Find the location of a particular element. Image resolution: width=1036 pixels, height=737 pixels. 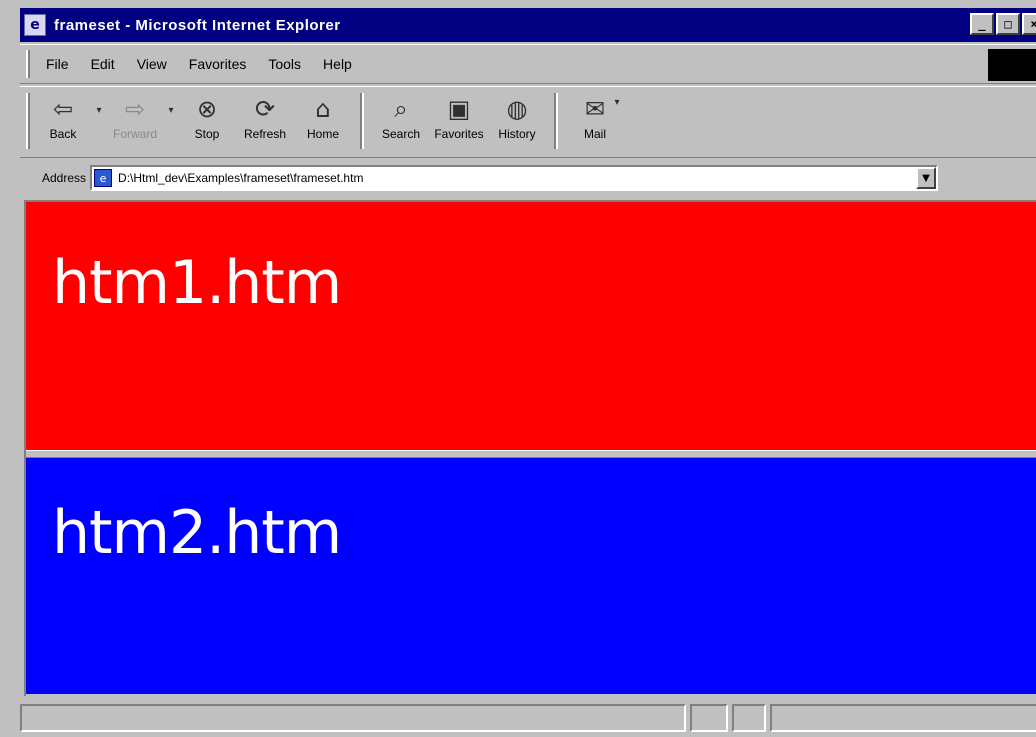

forward-button: ⇨ Forward is located at coordinates (135, 118).